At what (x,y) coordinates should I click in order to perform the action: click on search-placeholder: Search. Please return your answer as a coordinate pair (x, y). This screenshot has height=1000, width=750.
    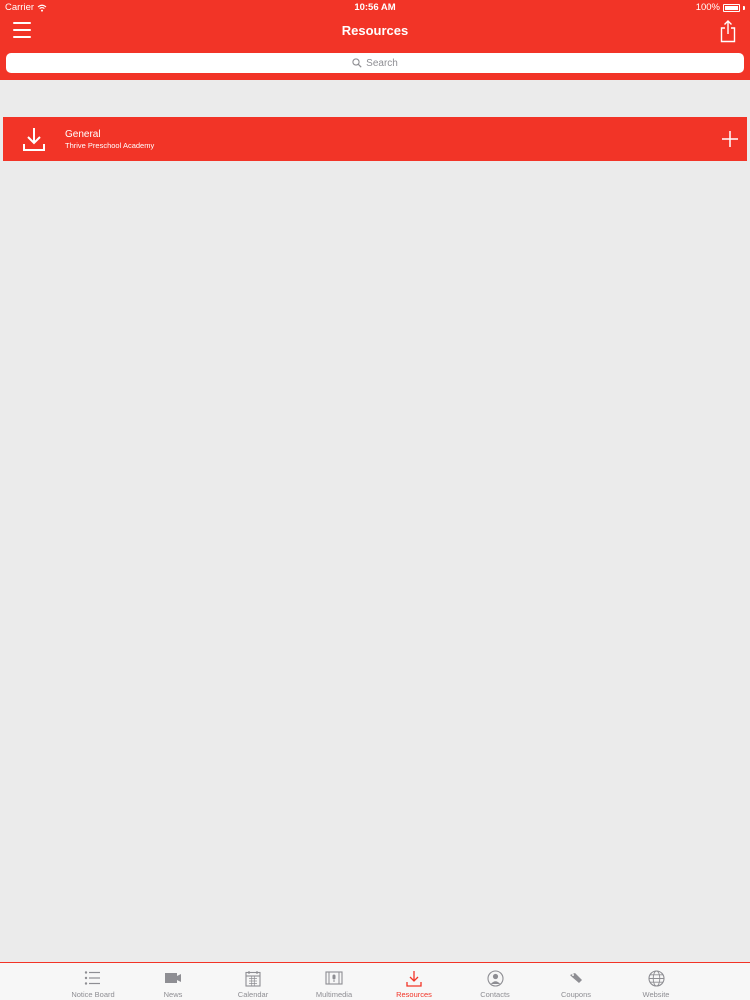
    Looking at the image, I should click on (382, 63).